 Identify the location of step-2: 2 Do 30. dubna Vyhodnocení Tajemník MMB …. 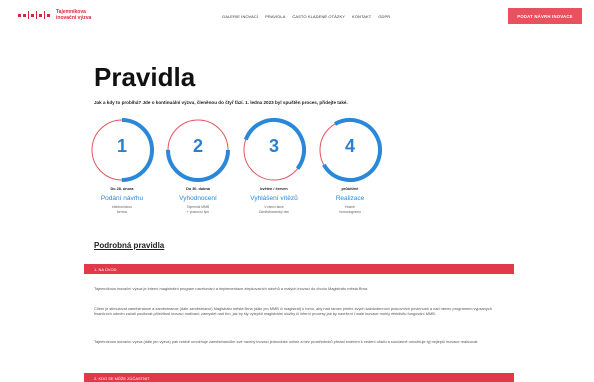
(198, 165).